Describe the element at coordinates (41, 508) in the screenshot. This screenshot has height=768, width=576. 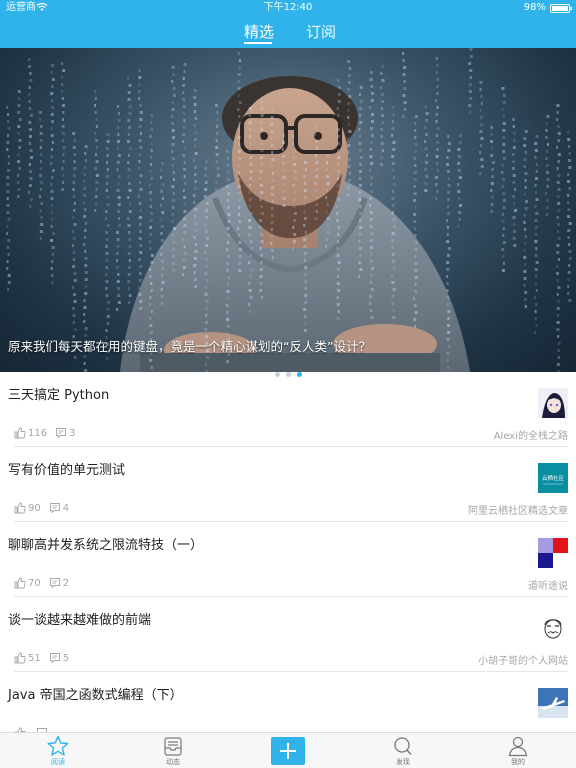
I see `article-meta: 90 4` at that location.